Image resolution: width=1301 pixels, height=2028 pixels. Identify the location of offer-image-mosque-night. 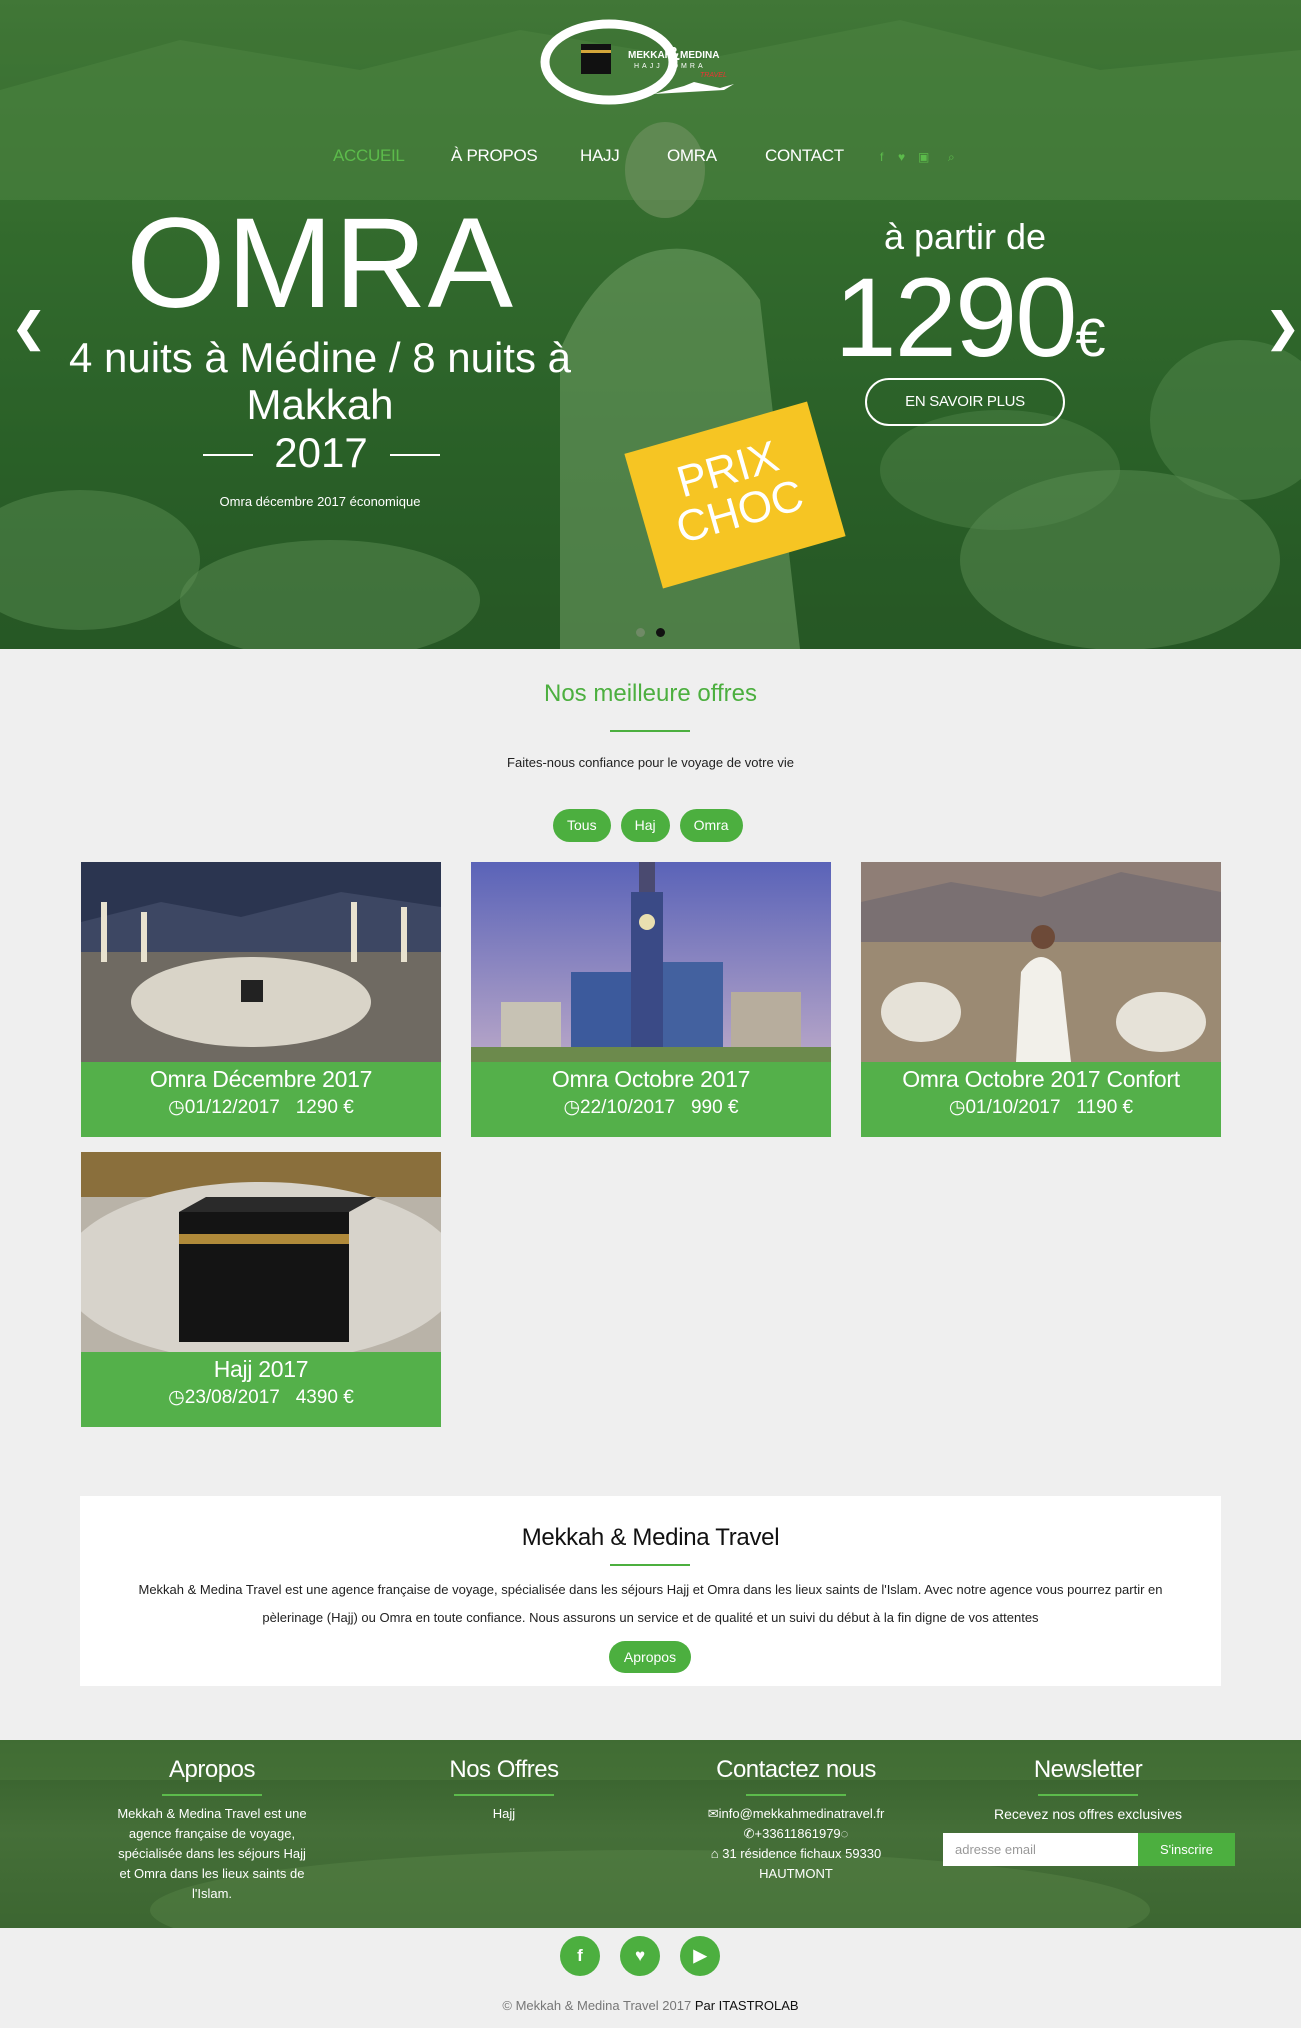
(261, 962).